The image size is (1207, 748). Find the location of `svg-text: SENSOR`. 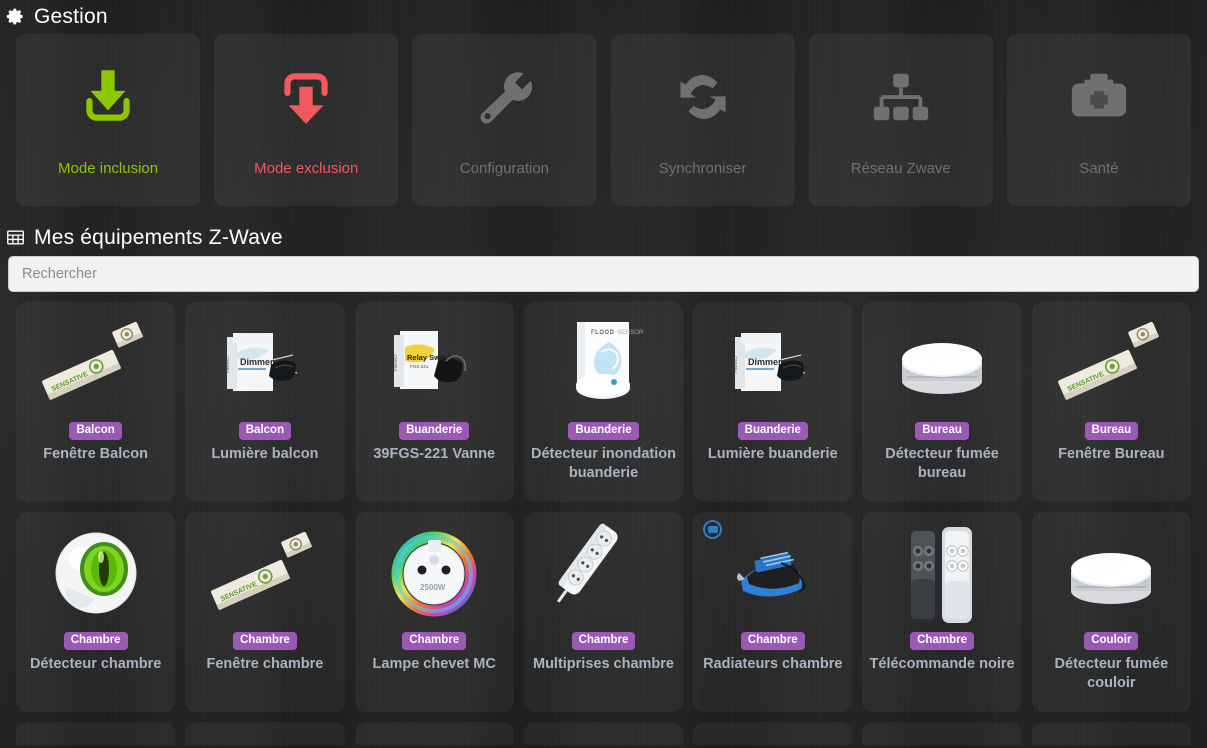

svg-text: SENSOR is located at coordinates (631, 333).